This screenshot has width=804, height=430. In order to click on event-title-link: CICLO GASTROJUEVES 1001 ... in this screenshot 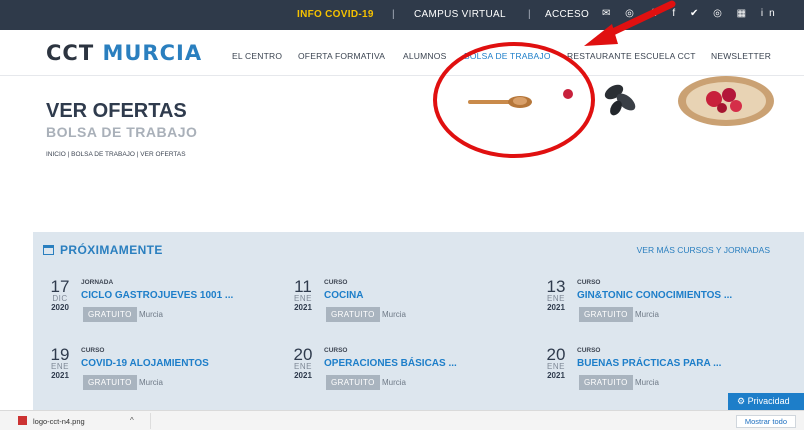, I will do `click(157, 295)`.